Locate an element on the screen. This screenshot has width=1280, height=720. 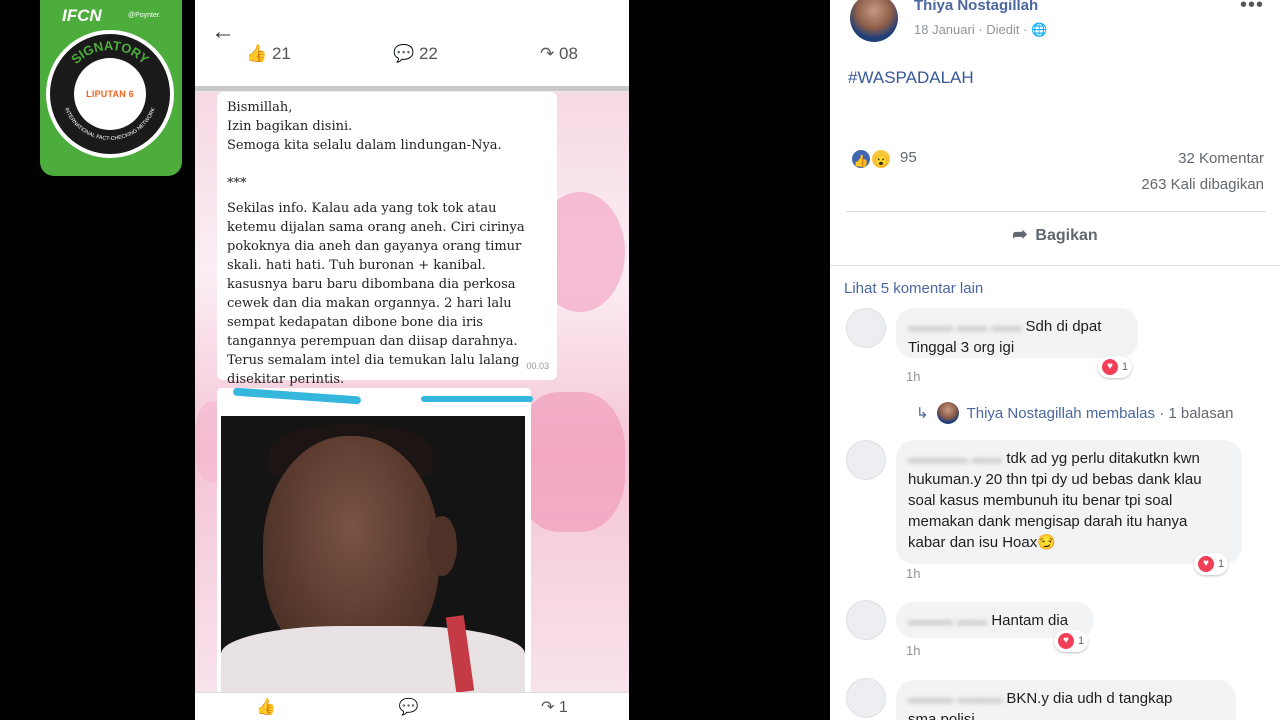
phone-action-bar: 👍 💬 ↷ 1 is located at coordinates (412, 706).